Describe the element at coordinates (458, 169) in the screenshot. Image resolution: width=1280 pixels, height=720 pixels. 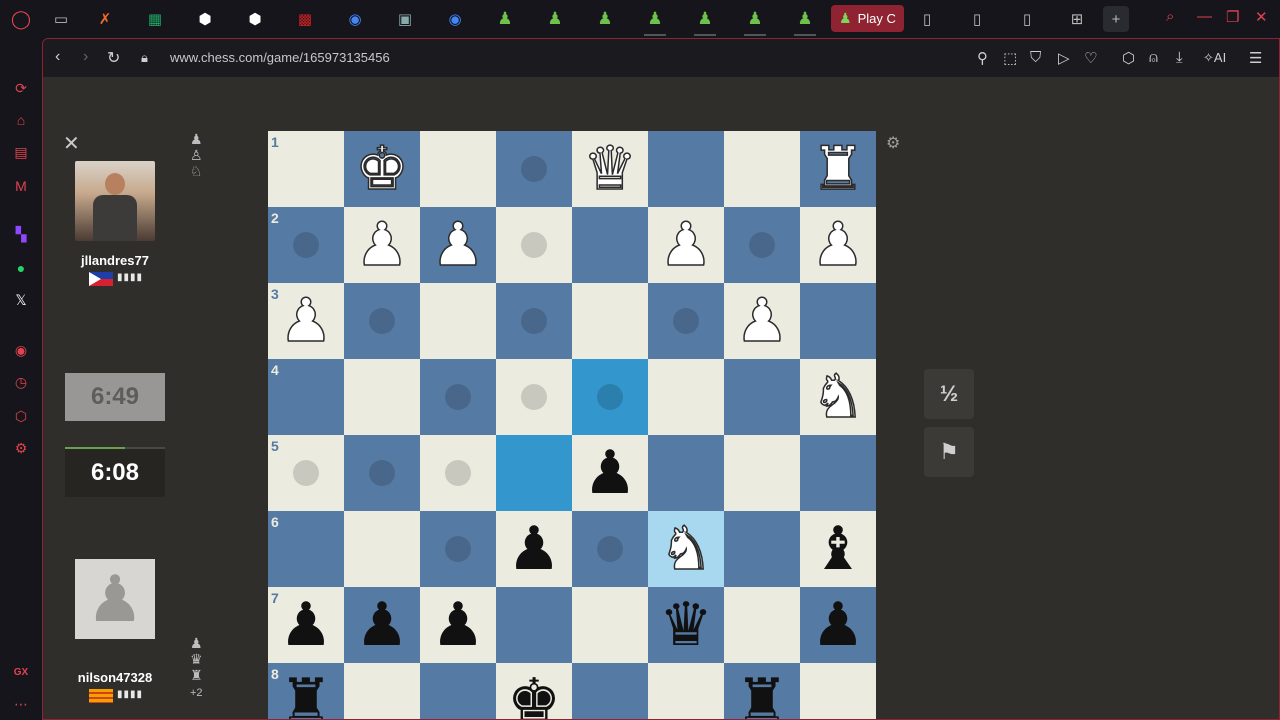
I see `square-f1` at that location.